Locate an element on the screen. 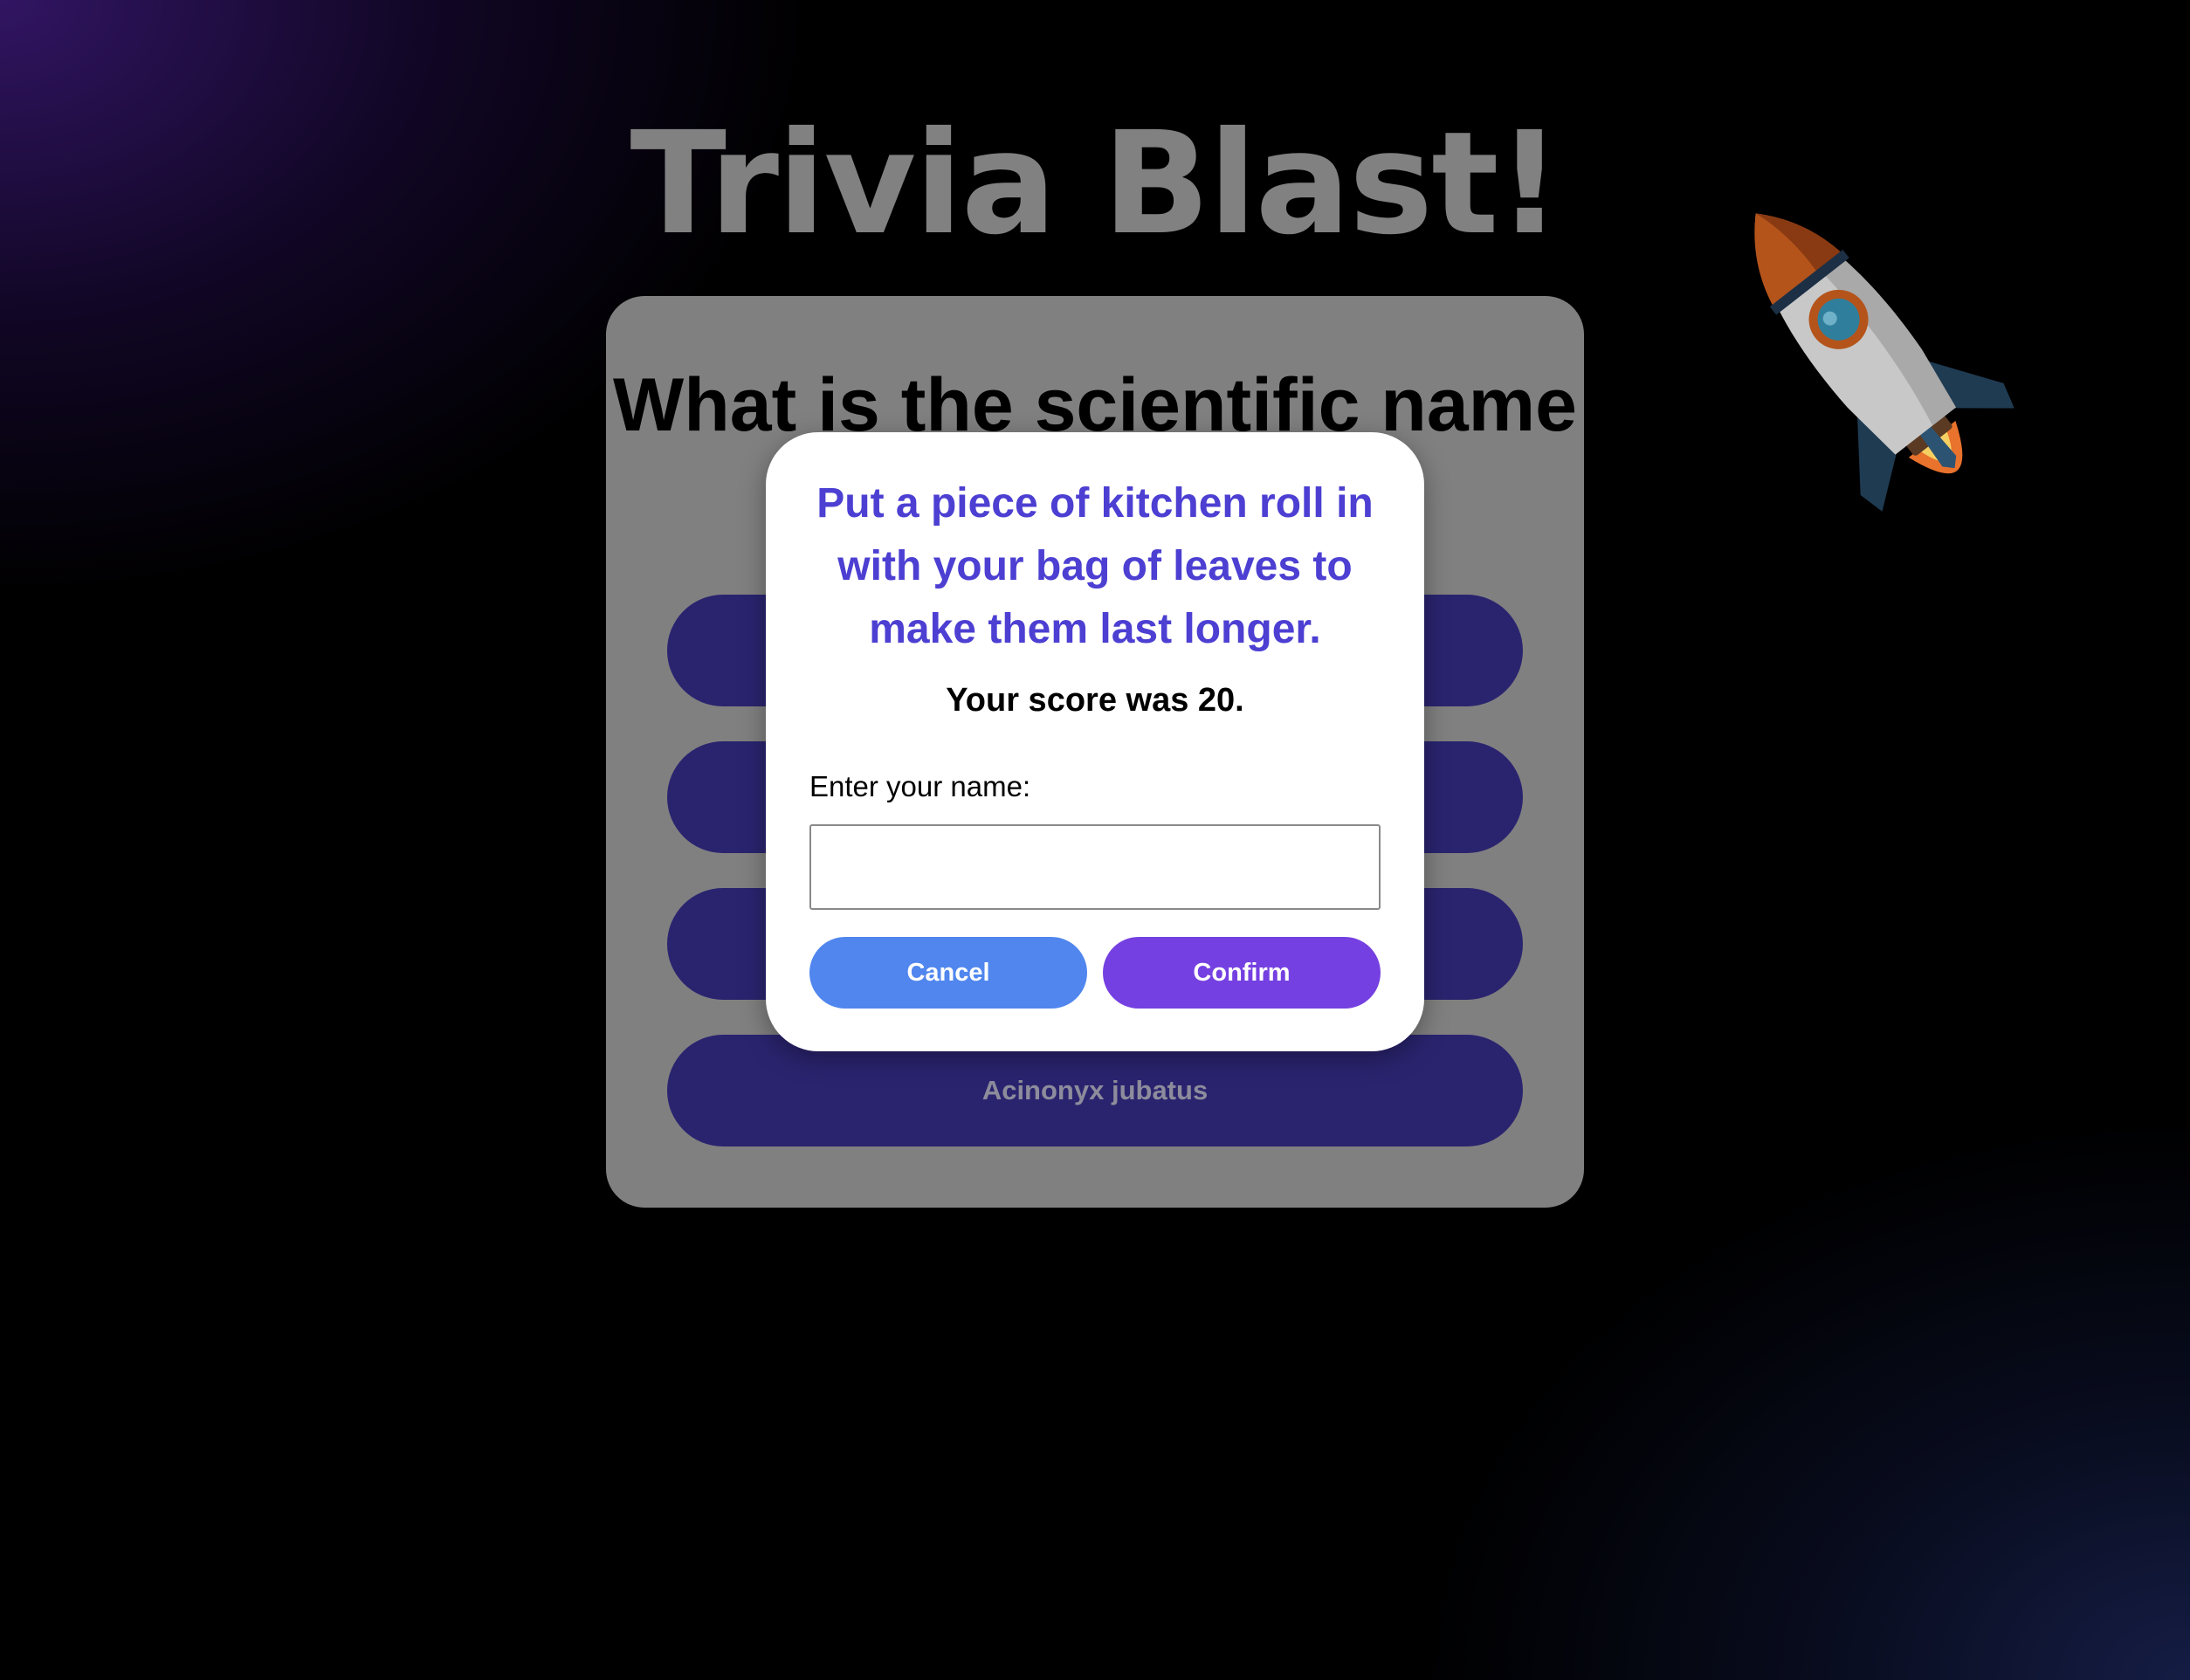 This screenshot has width=2190, height=1680. confirm-button: Confirm is located at coordinates (1242, 973).